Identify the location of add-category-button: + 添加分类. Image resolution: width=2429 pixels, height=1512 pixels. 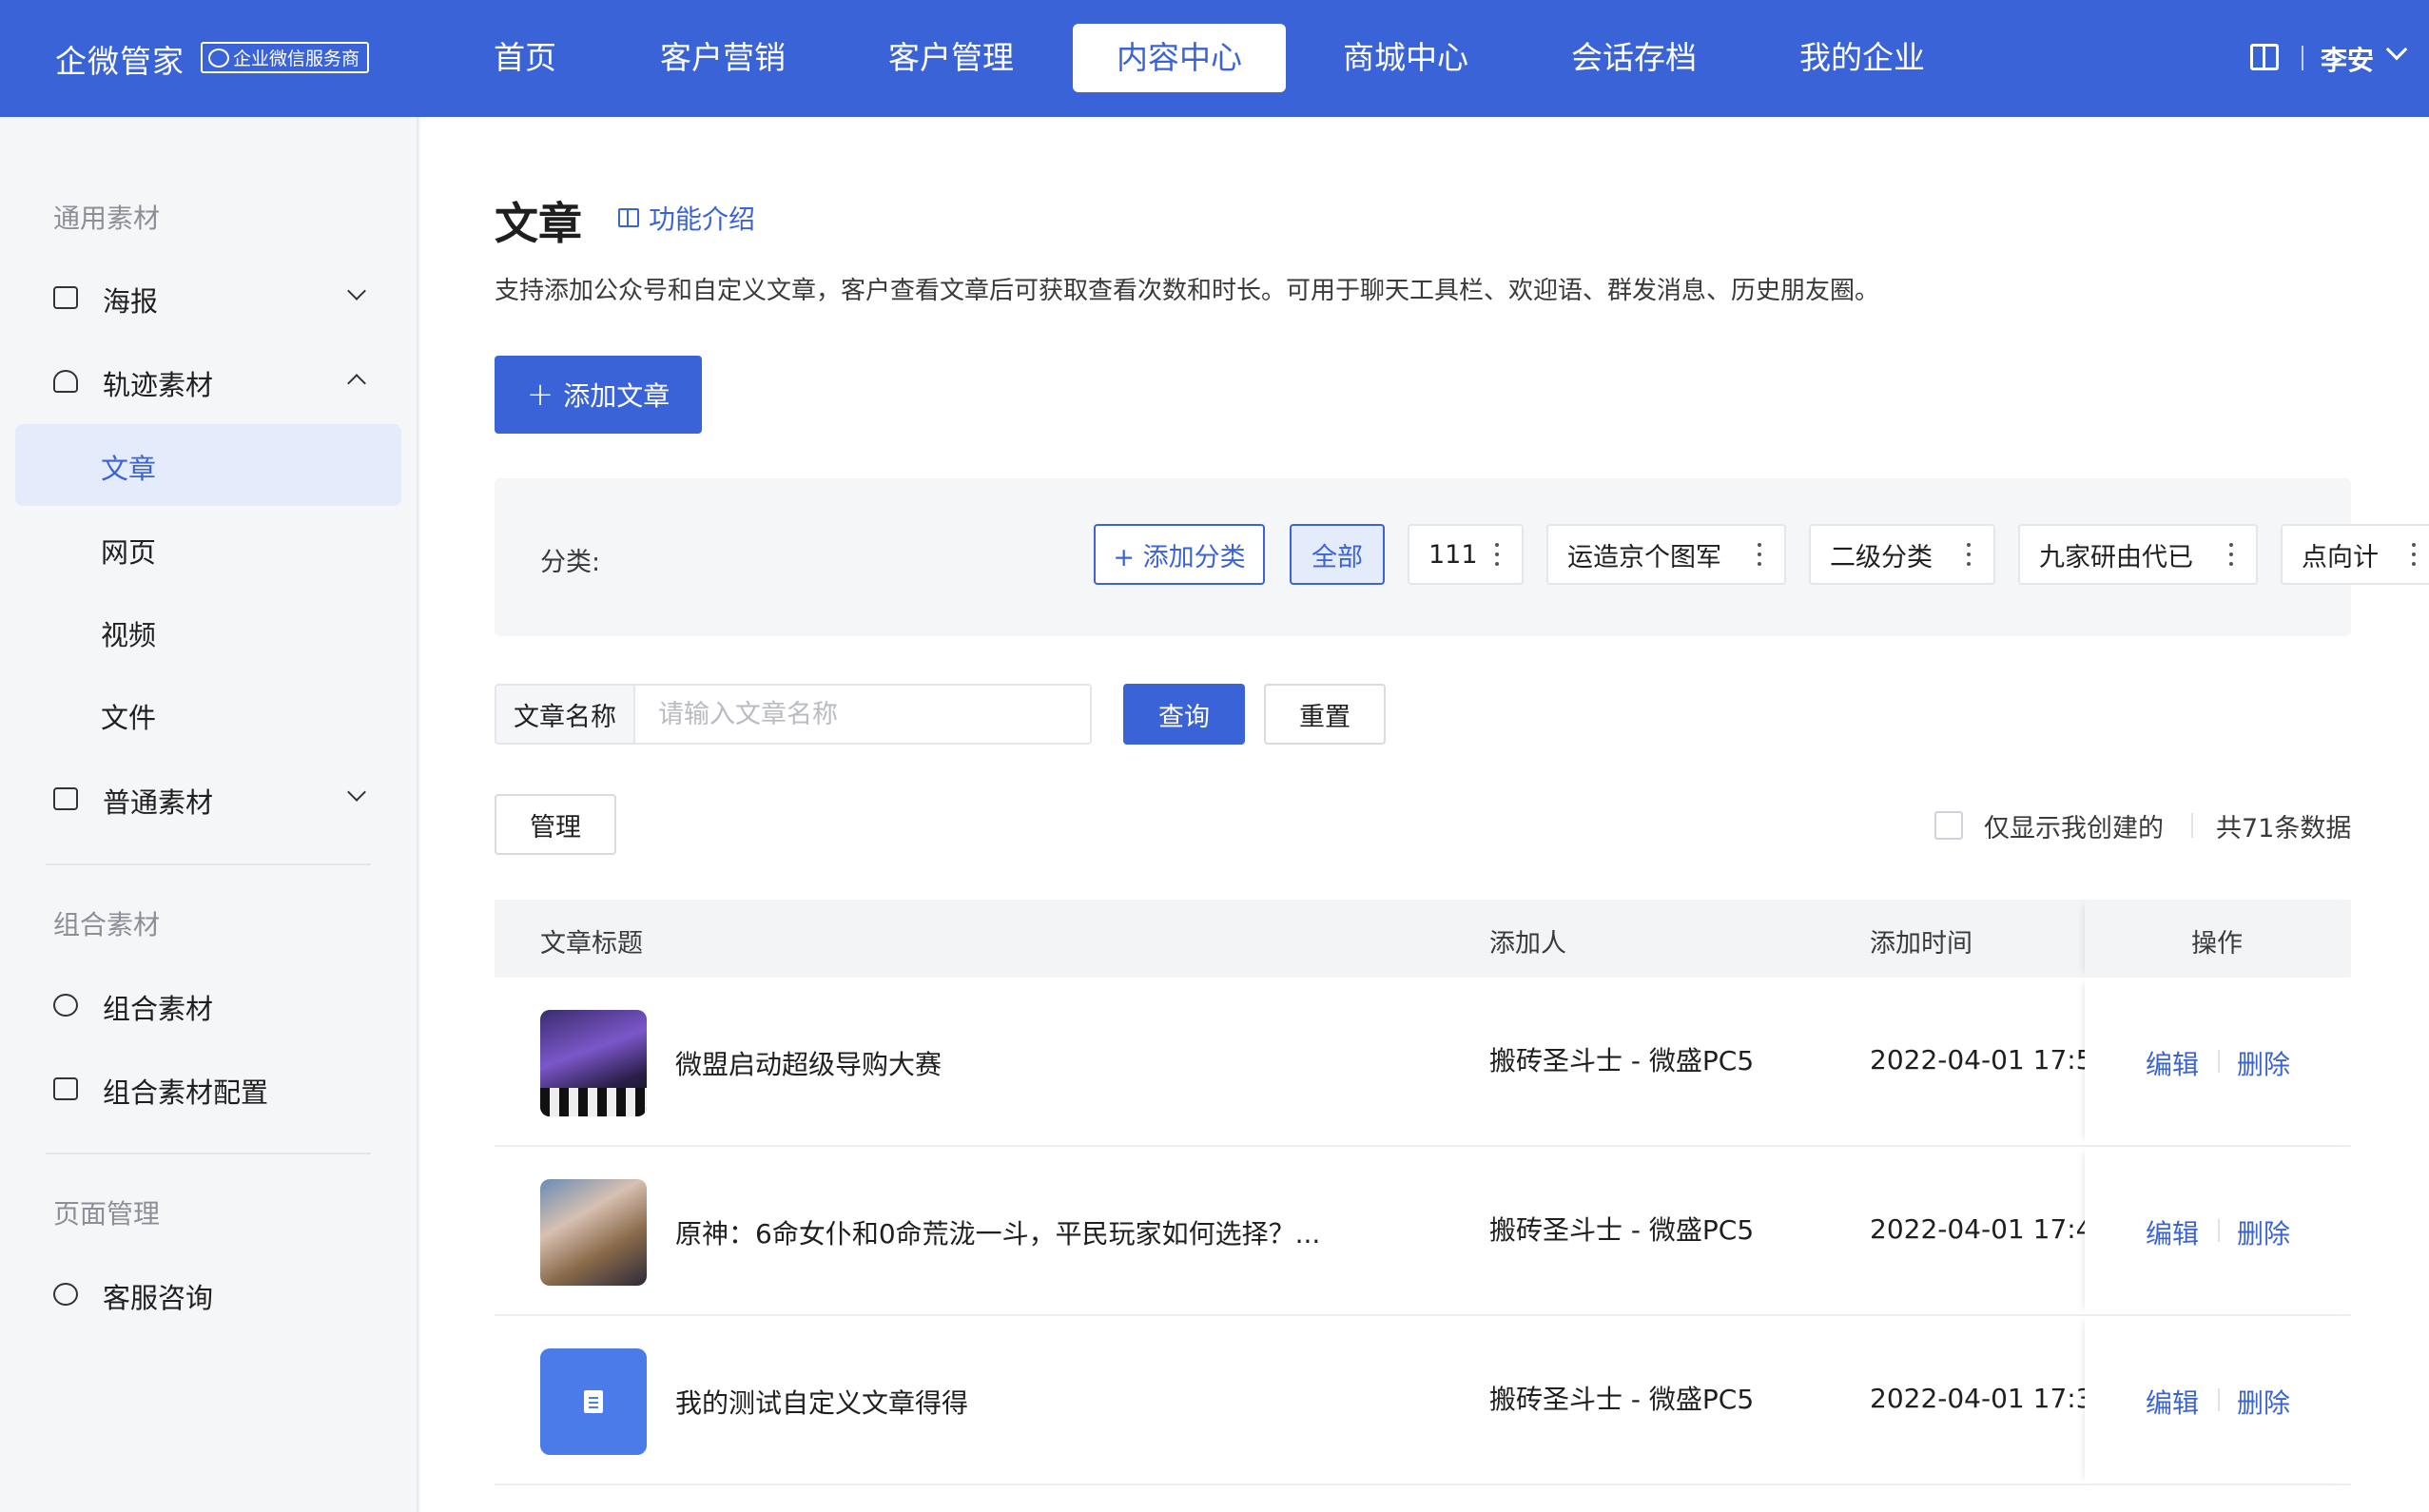
(1179, 555).